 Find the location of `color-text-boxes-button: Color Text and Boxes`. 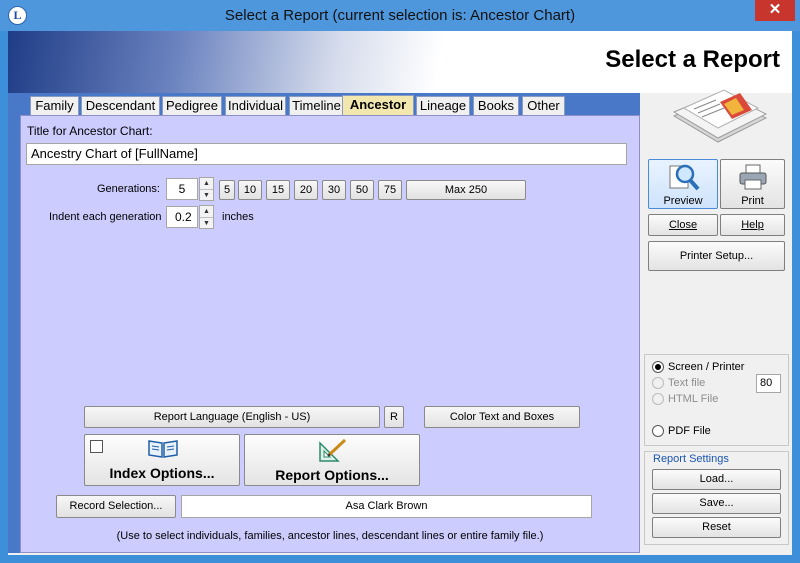

color-text-boxes-button: Color Text and Boxes is located at coordinates (502, 417).